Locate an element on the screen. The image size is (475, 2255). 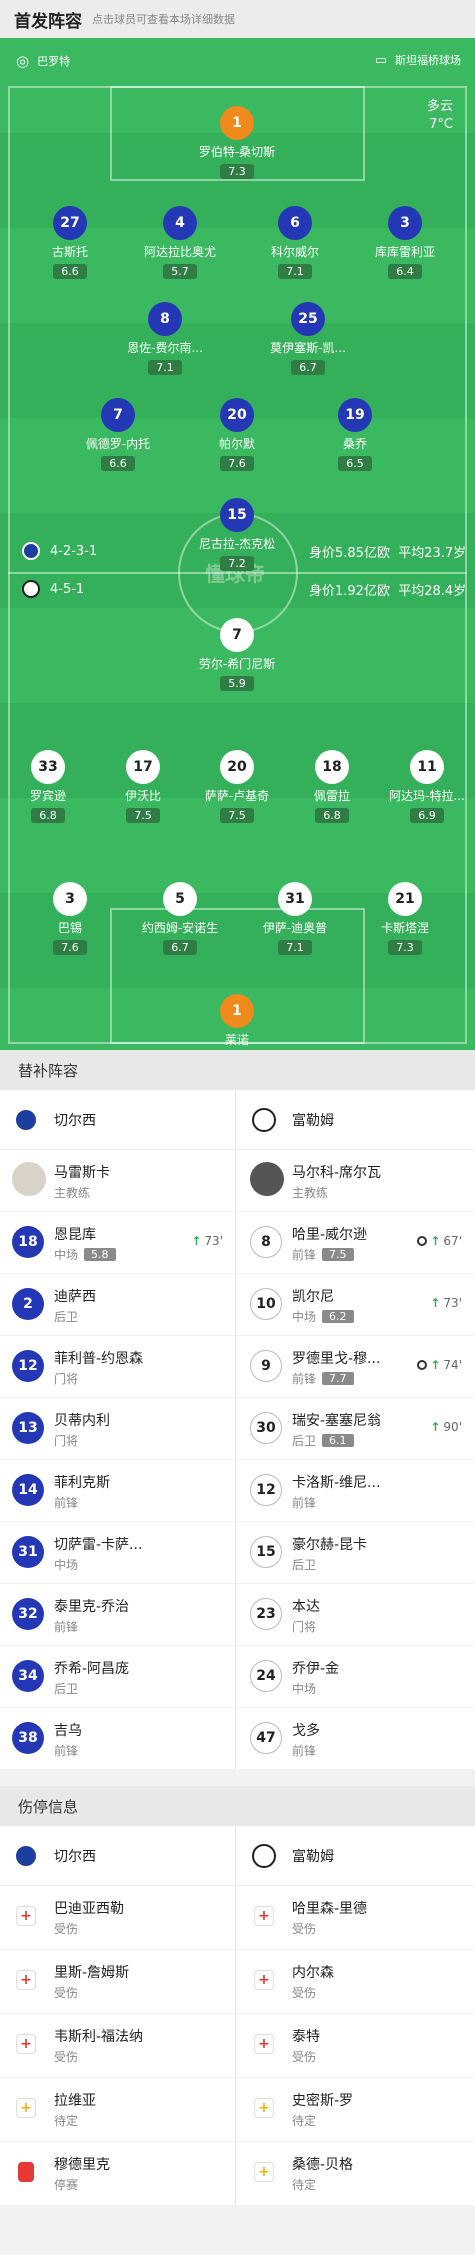
page-title: 首发阵容 is located at coordinates (48, 21).